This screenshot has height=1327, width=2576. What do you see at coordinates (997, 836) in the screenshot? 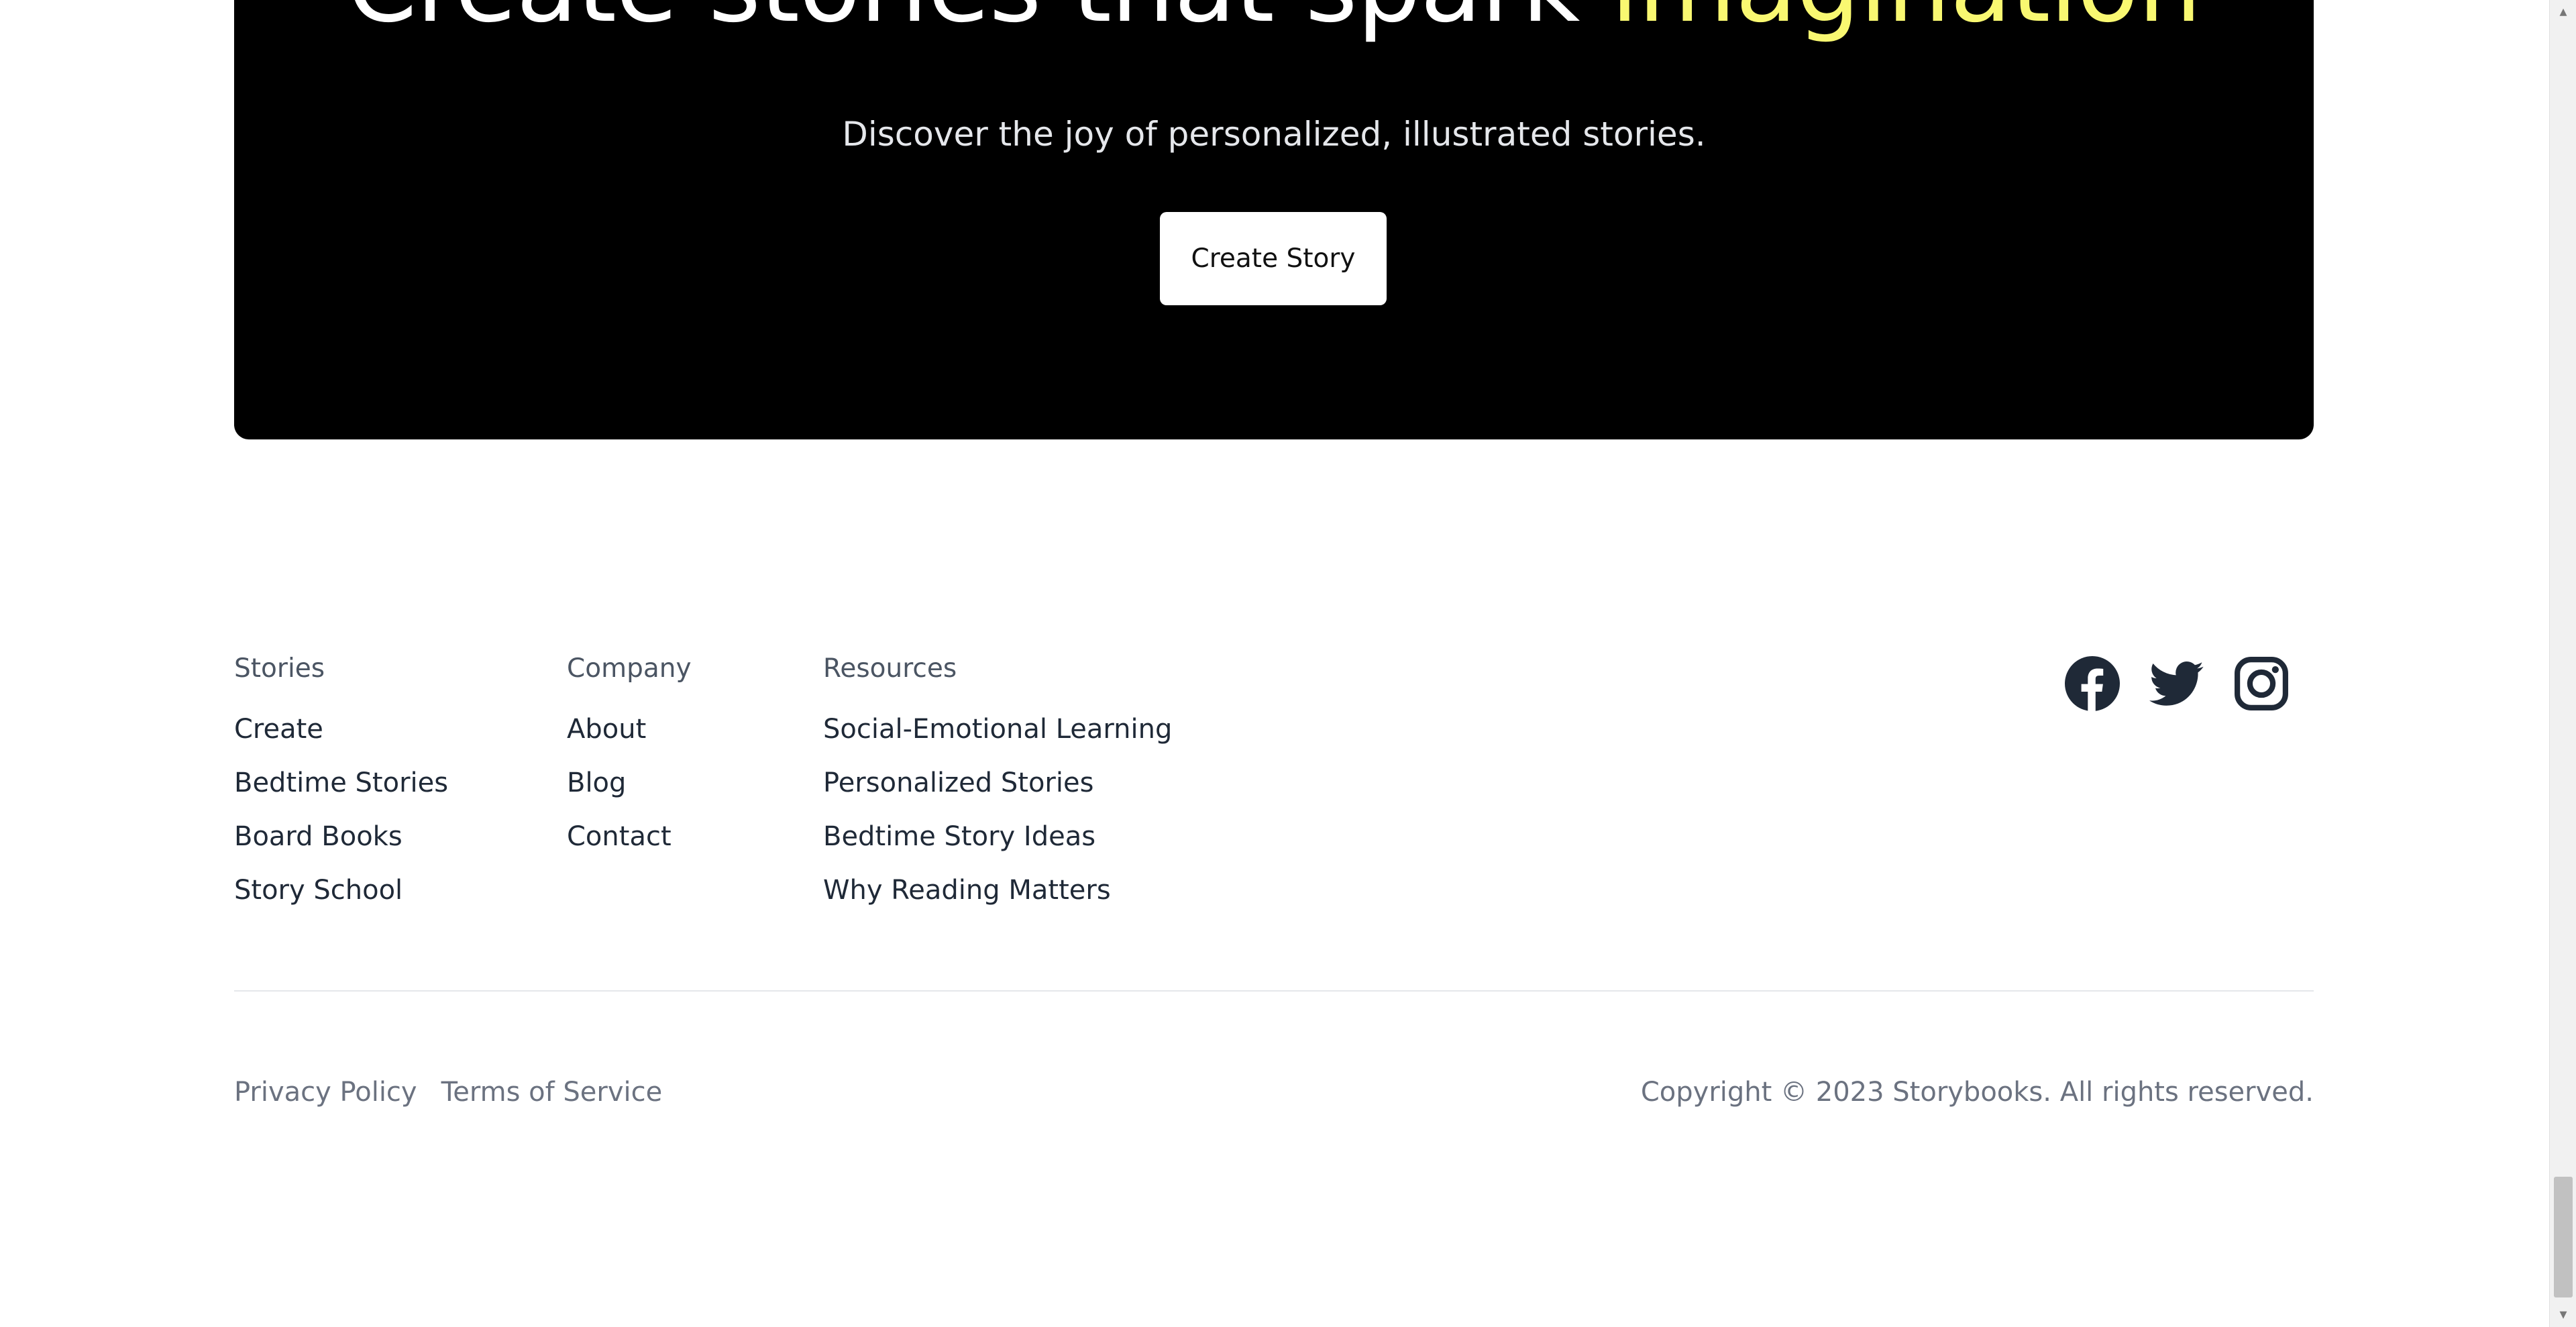
I see `footer-link-bedtime-story-ideas: Bedtime Story Ideas` at bounding box center [997, 836].